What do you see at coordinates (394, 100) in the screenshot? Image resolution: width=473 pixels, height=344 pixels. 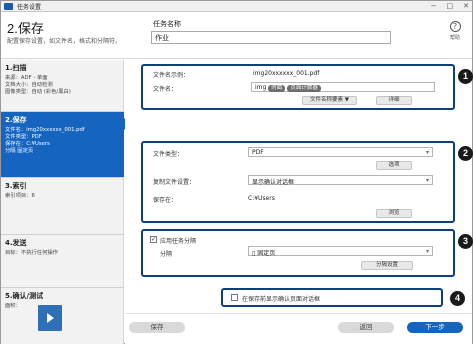 I see `filename-detail-button: 详细` at bounding box center [394, 100].